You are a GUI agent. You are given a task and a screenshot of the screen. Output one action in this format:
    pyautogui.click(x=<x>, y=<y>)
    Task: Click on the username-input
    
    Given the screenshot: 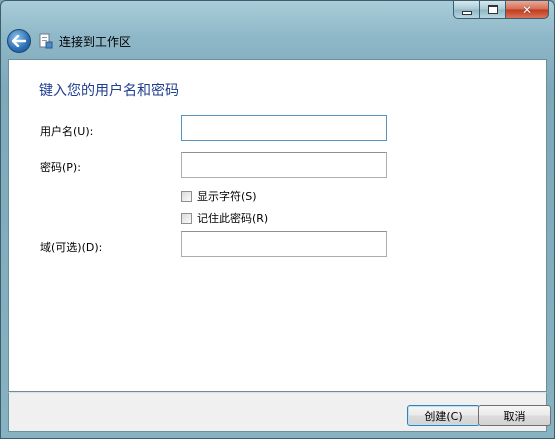 What is the action you would take?
    pyautogui.click(x=284, y=128)
    